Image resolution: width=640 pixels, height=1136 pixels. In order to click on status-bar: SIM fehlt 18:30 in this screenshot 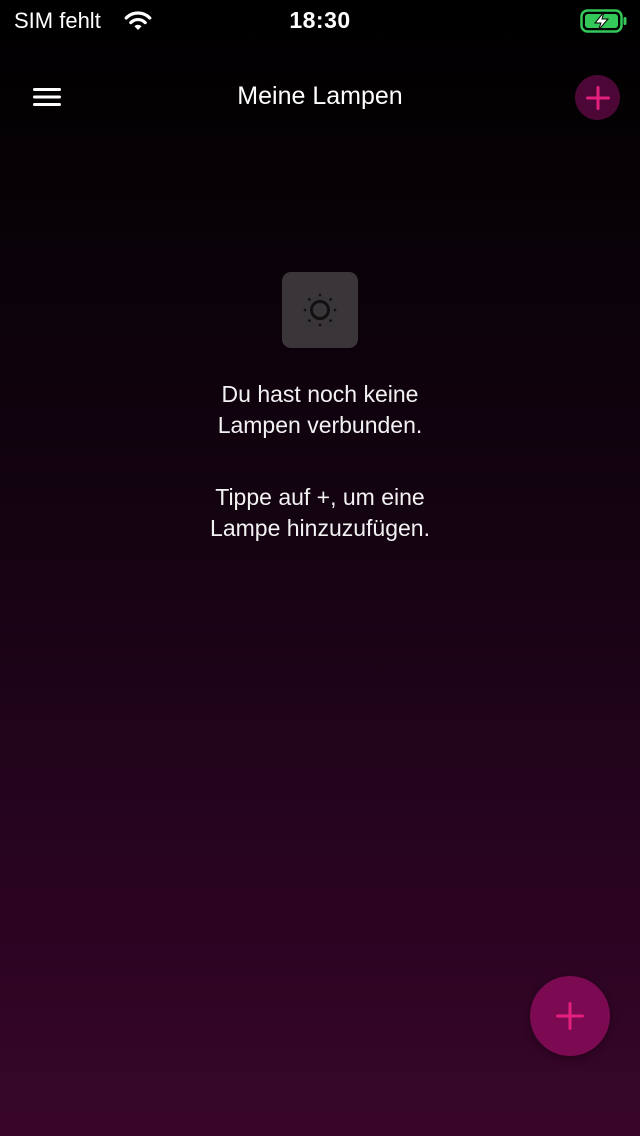, I will do `click(320, 22)`.